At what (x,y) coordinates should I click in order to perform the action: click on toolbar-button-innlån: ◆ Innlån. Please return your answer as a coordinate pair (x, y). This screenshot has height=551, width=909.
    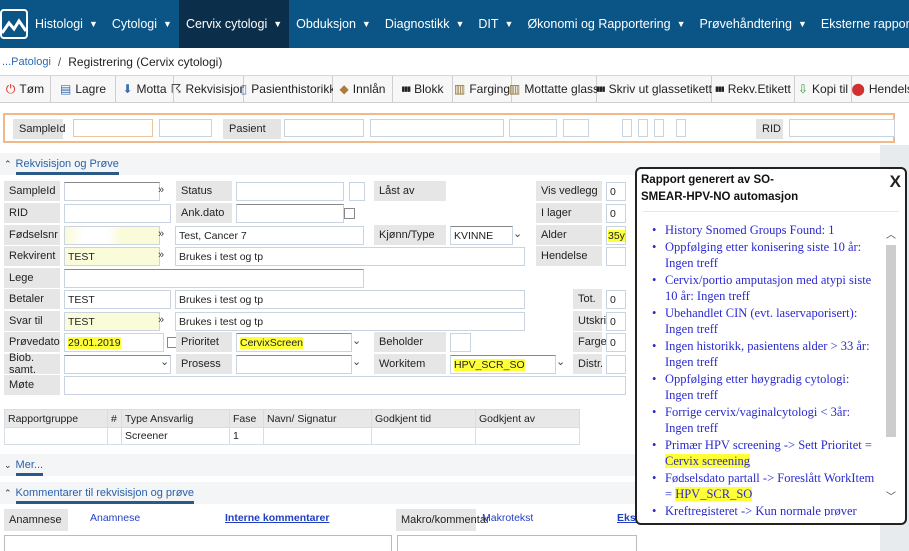
    Looking at the image, I should click on (363, 89).